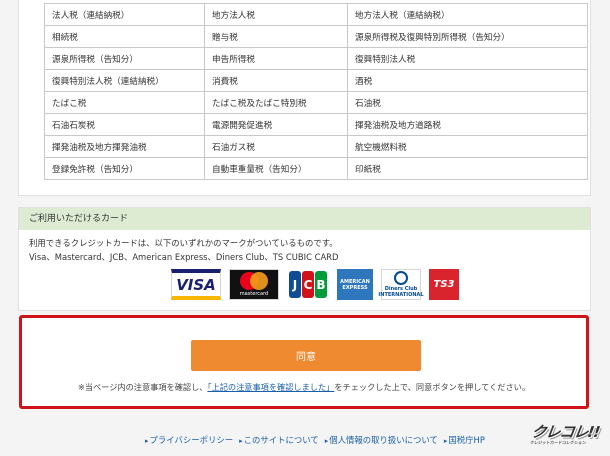  I want to click on footer-link-personal-info: ▸個人情報の取り扱いについて, so click(381, 440).